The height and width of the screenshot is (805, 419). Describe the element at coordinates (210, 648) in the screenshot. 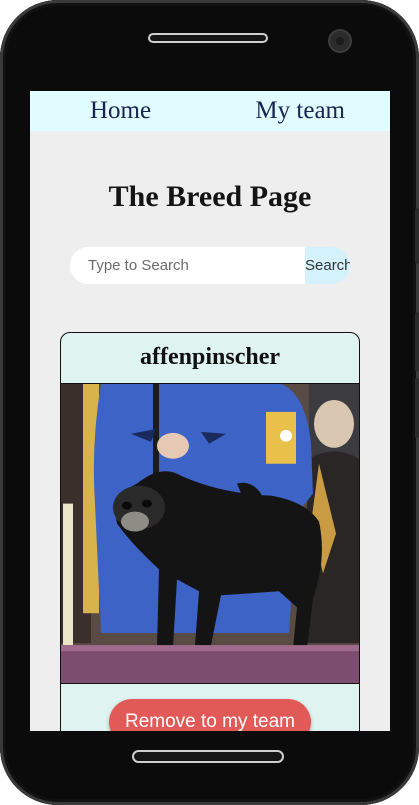

I see `photo-table-edge` at that location.